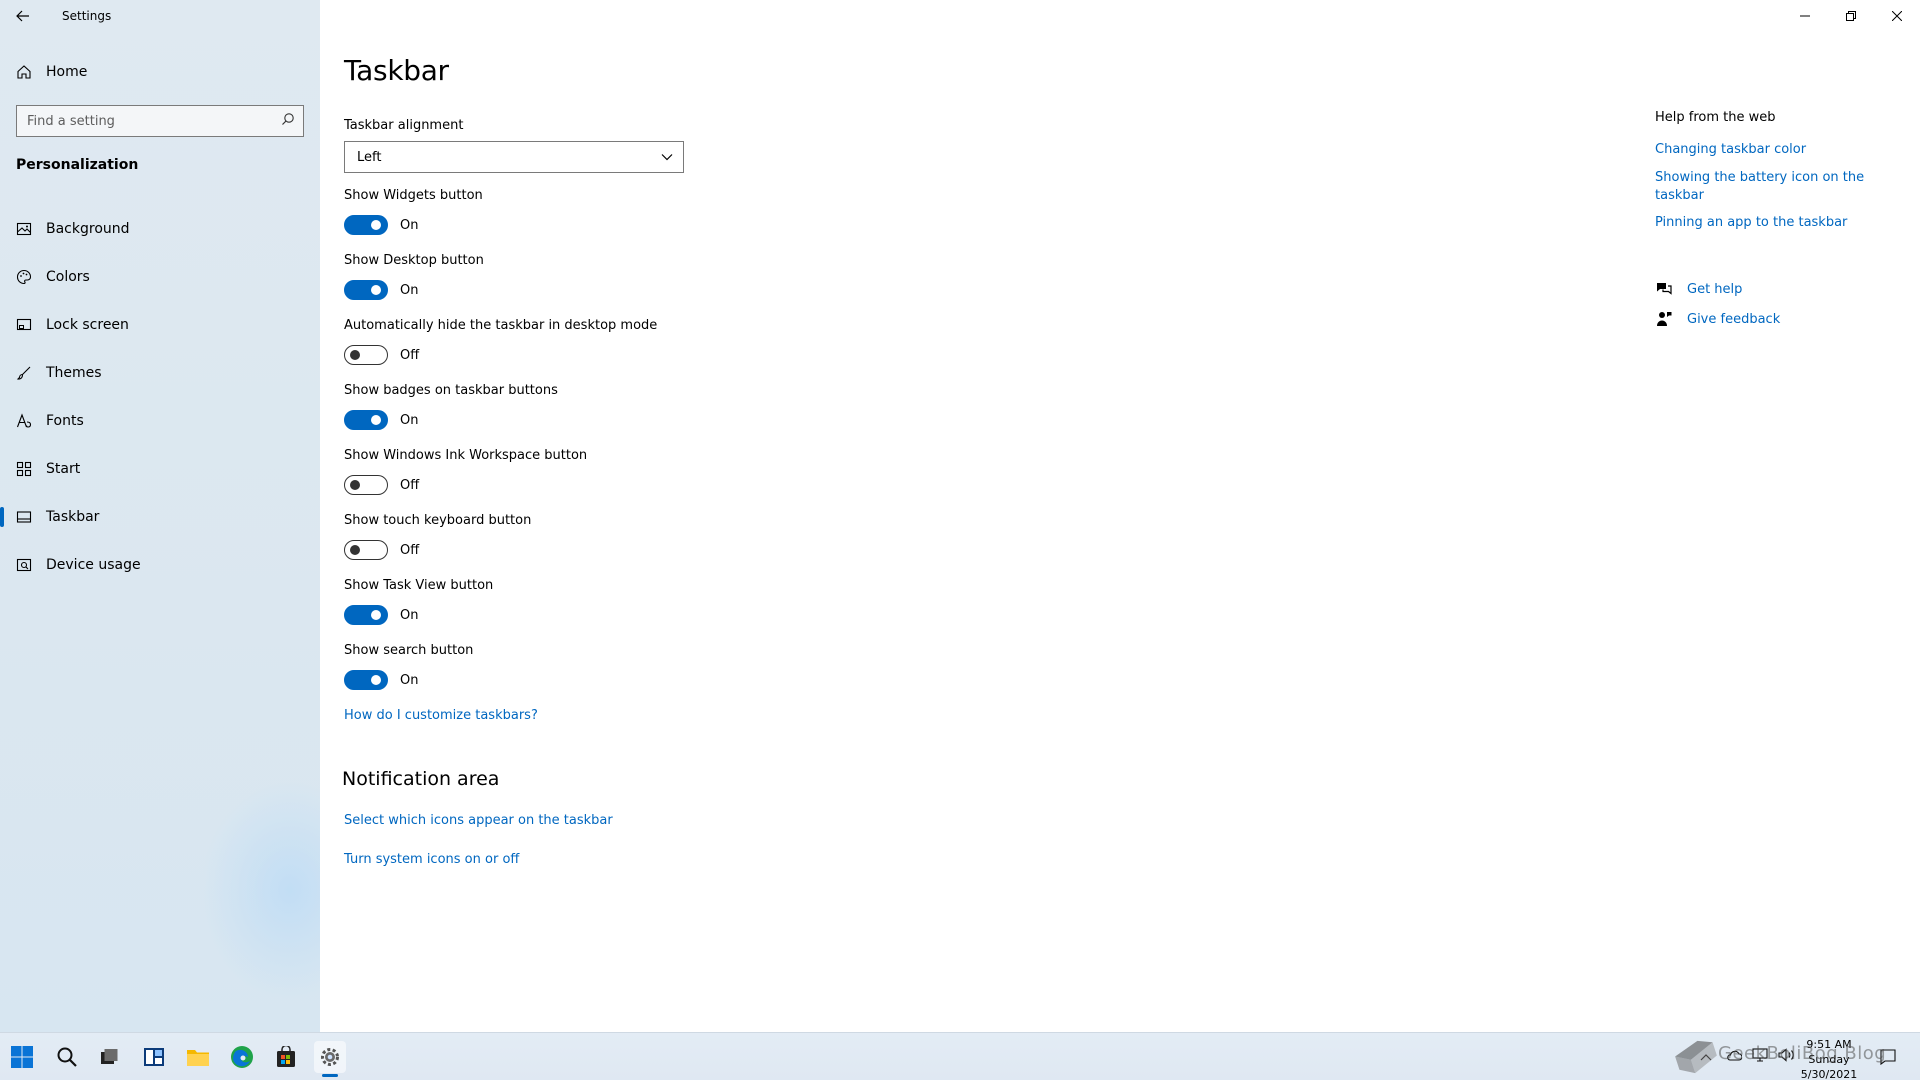 The width and height of the screenshot is (1920, 1080). I want to click on feedback-person-icon, so click(1664, 319).